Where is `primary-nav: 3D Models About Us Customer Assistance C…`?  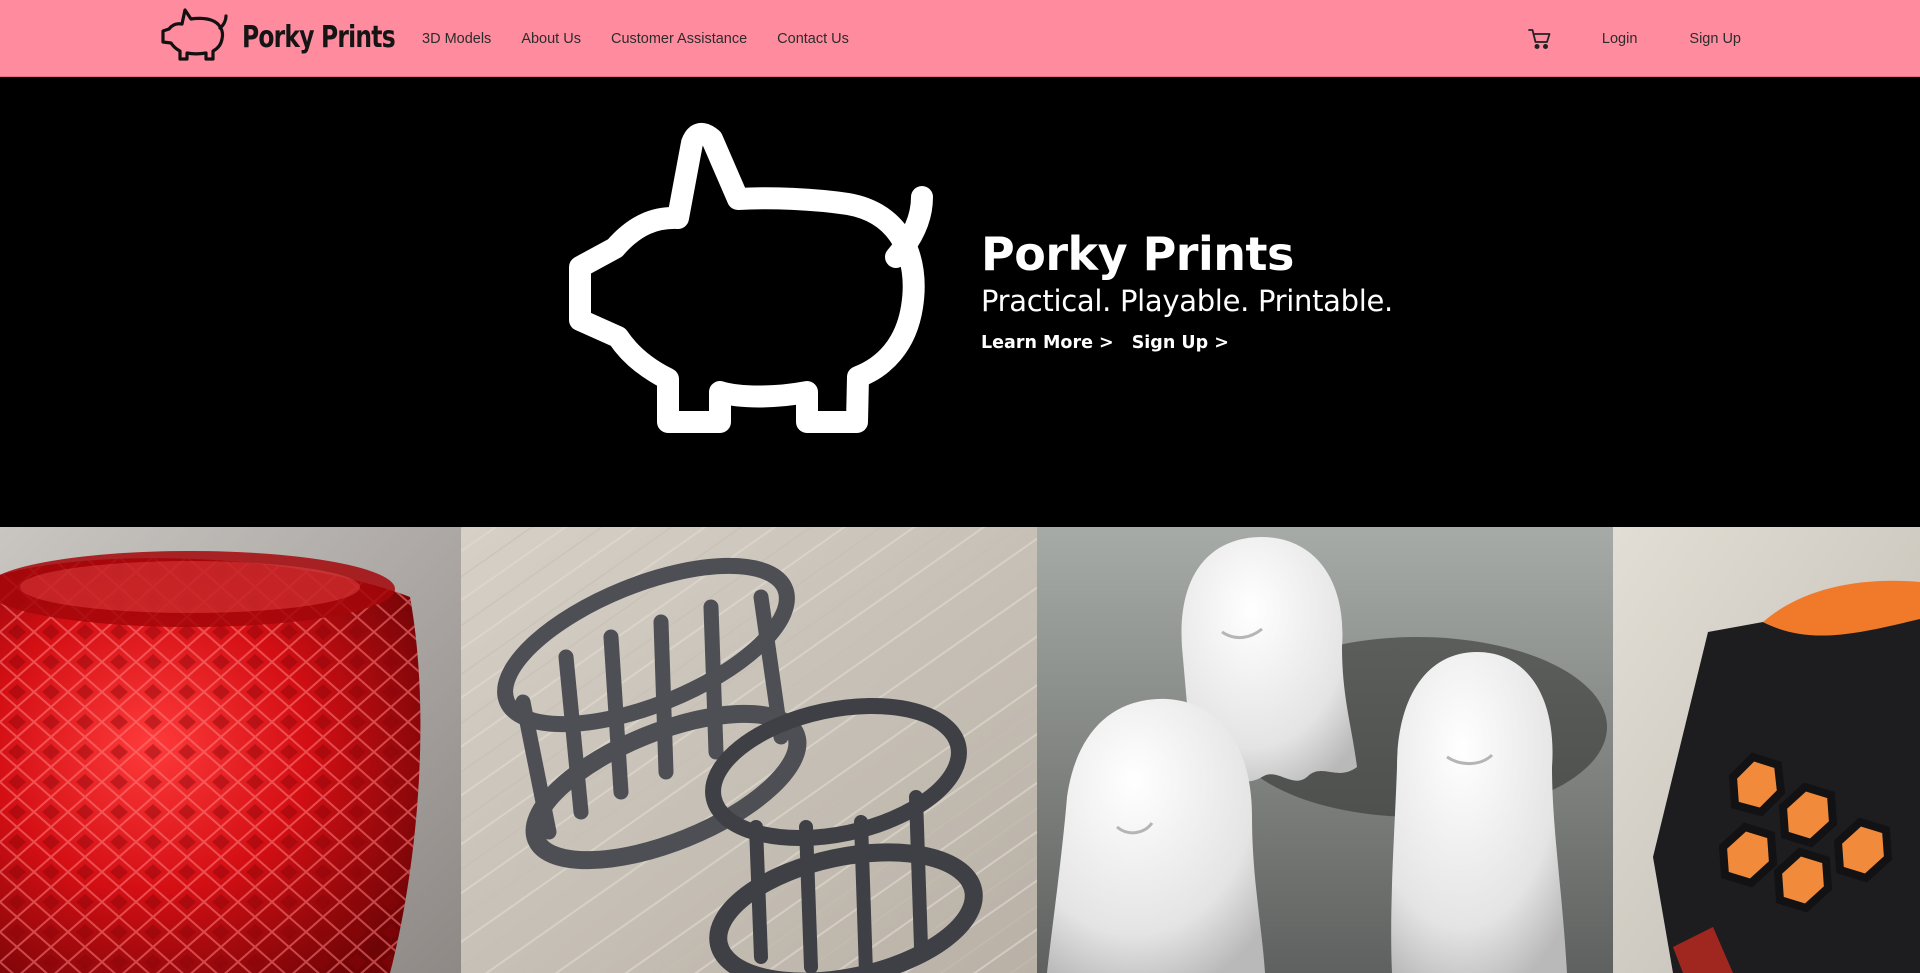
primary-nav: 3D Models About Us Customer Assistance C… is located at coordinates (650, 38).